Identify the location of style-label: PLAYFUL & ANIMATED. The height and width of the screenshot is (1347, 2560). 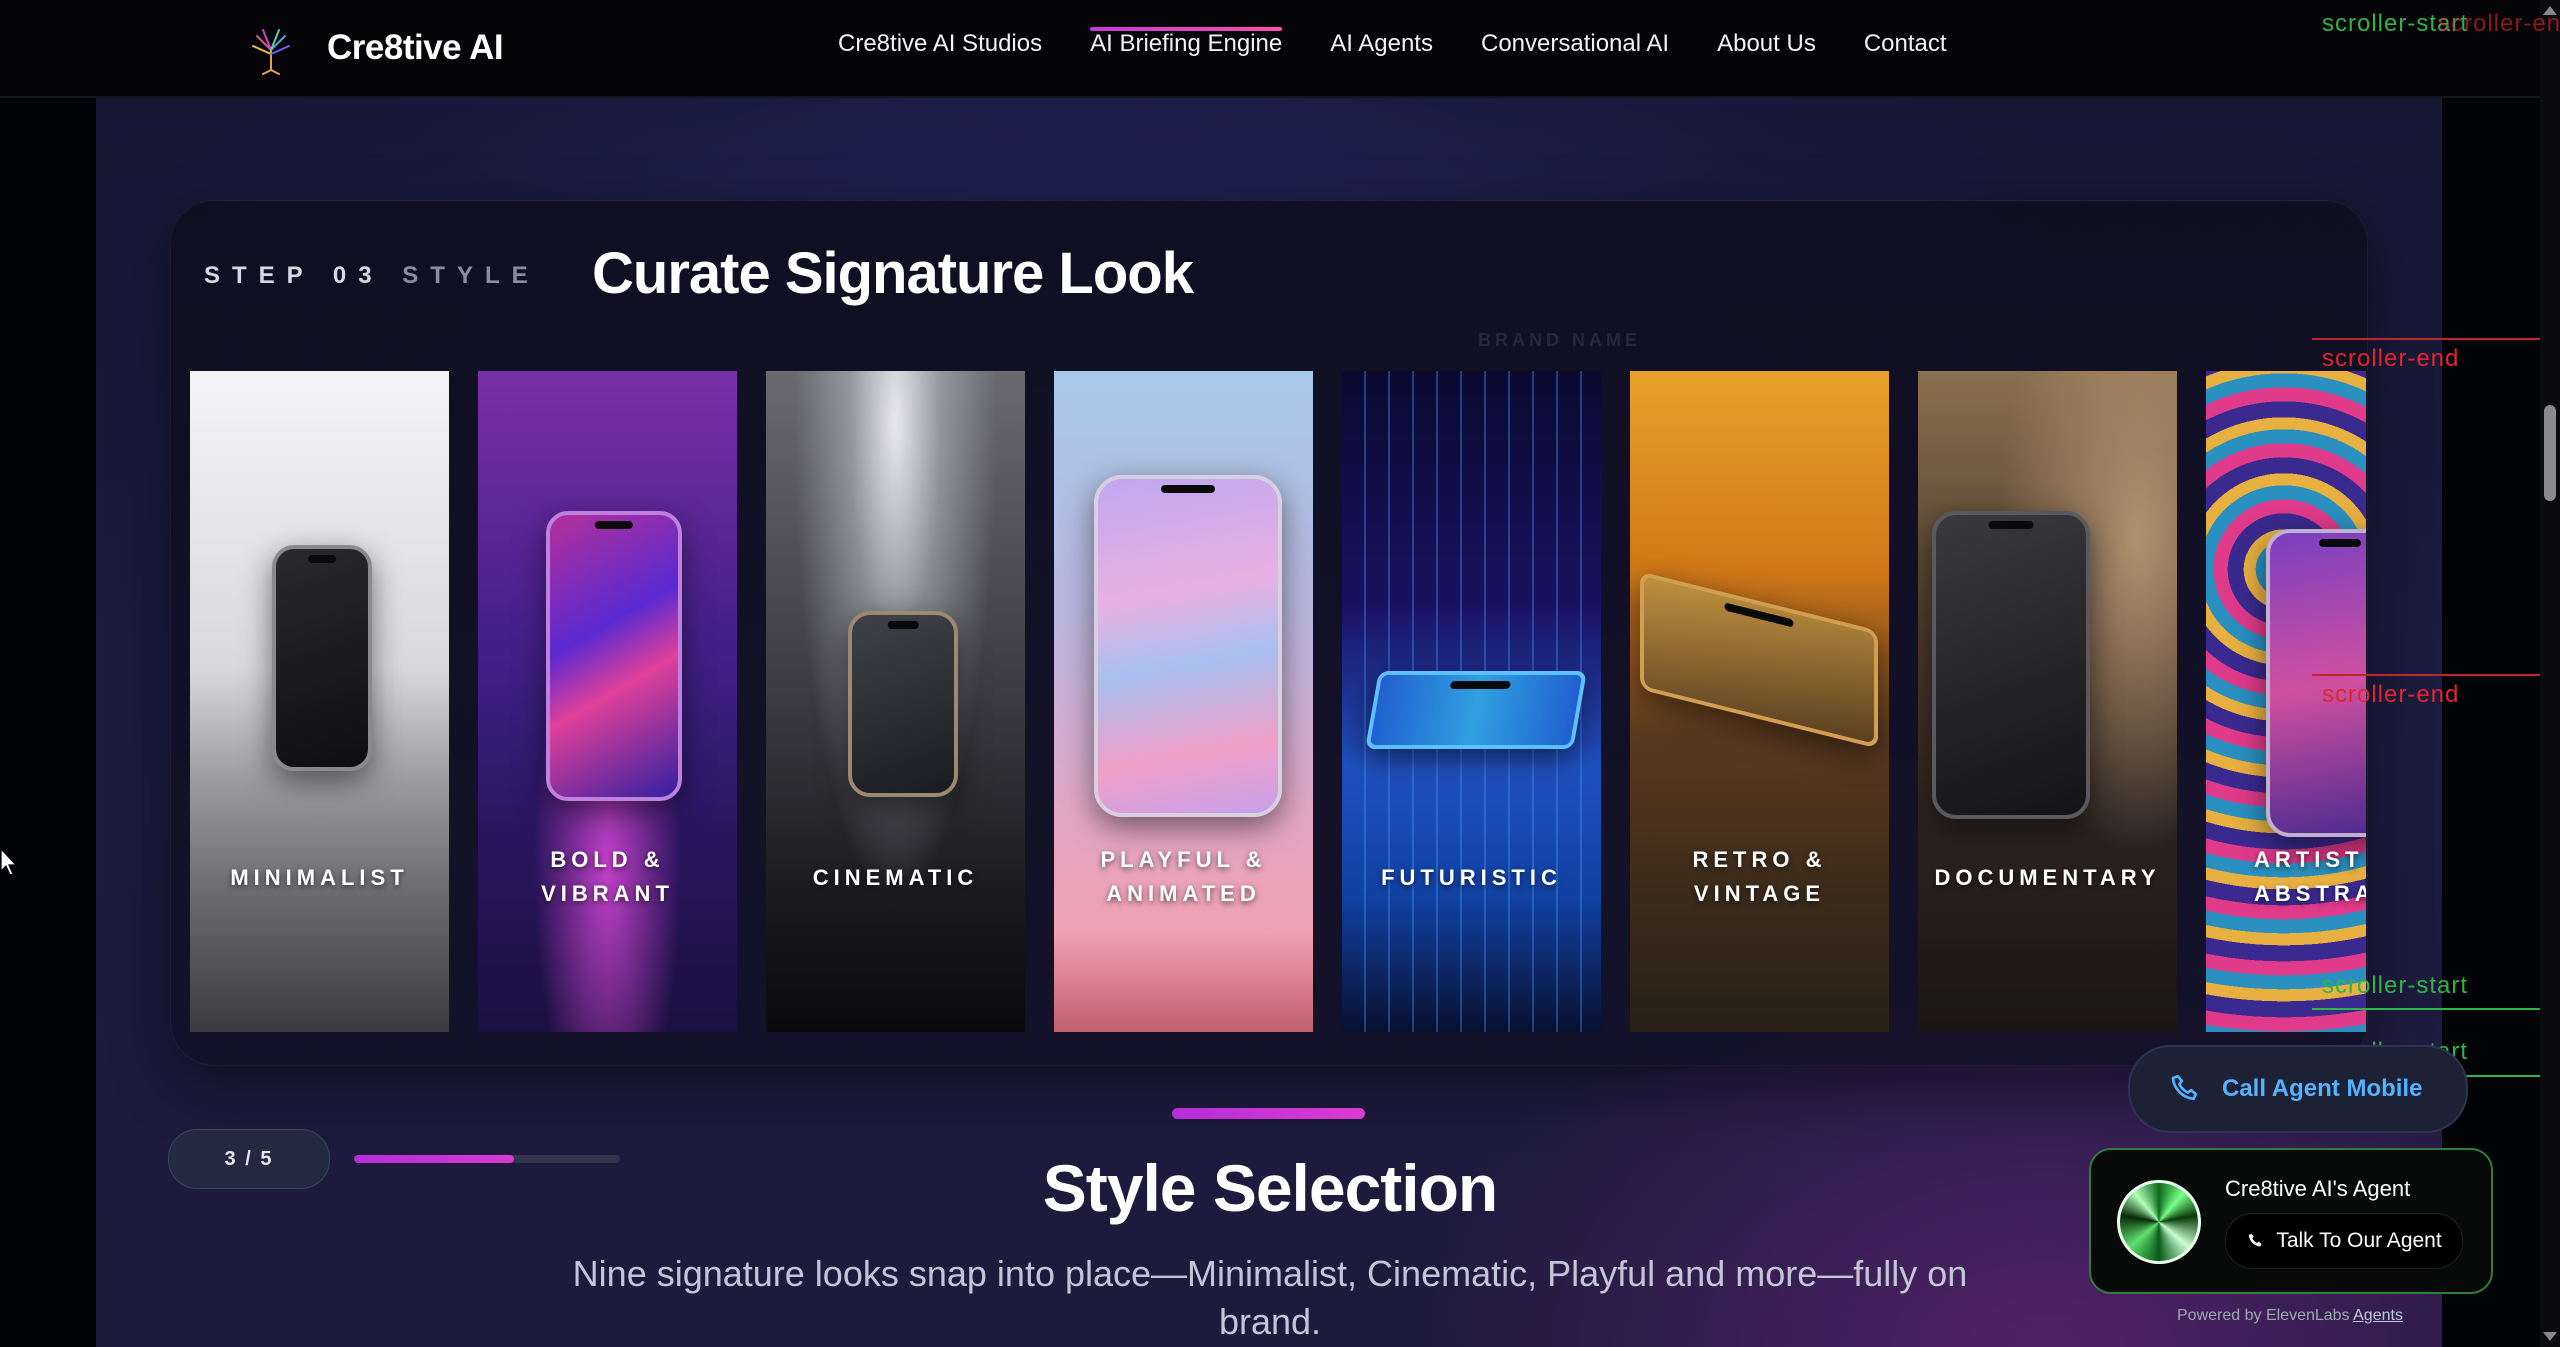
(1183, 876).